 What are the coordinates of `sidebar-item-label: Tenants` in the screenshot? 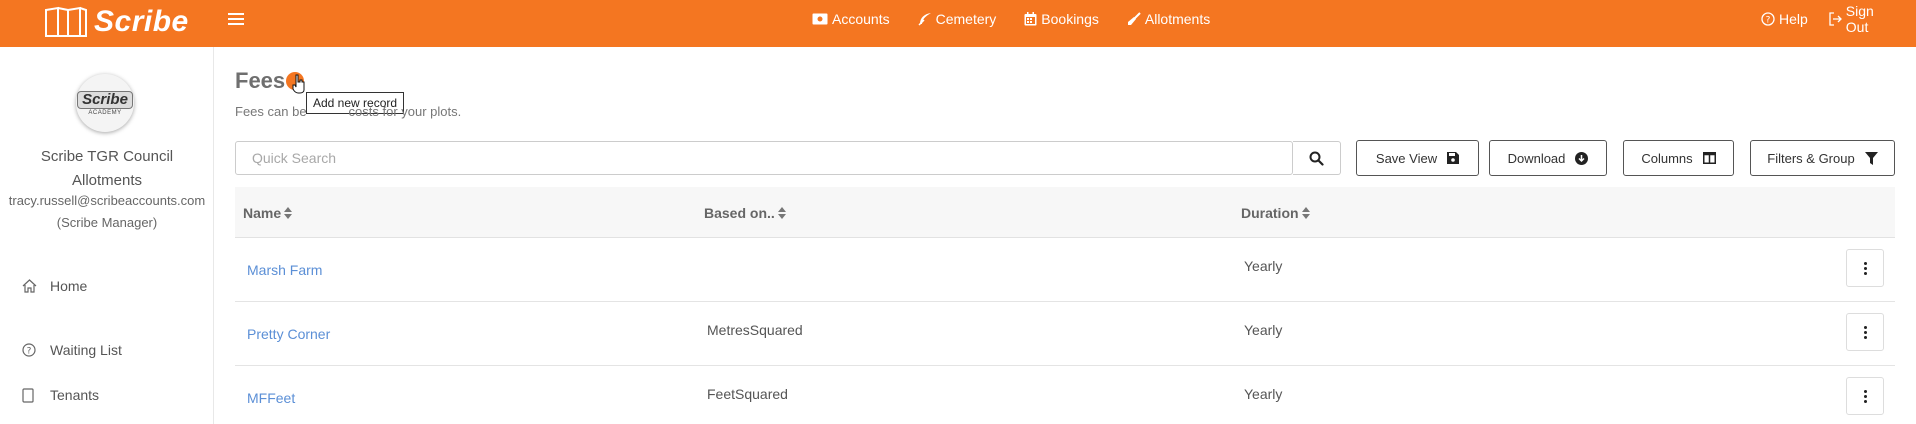 It's located at (75, 395).